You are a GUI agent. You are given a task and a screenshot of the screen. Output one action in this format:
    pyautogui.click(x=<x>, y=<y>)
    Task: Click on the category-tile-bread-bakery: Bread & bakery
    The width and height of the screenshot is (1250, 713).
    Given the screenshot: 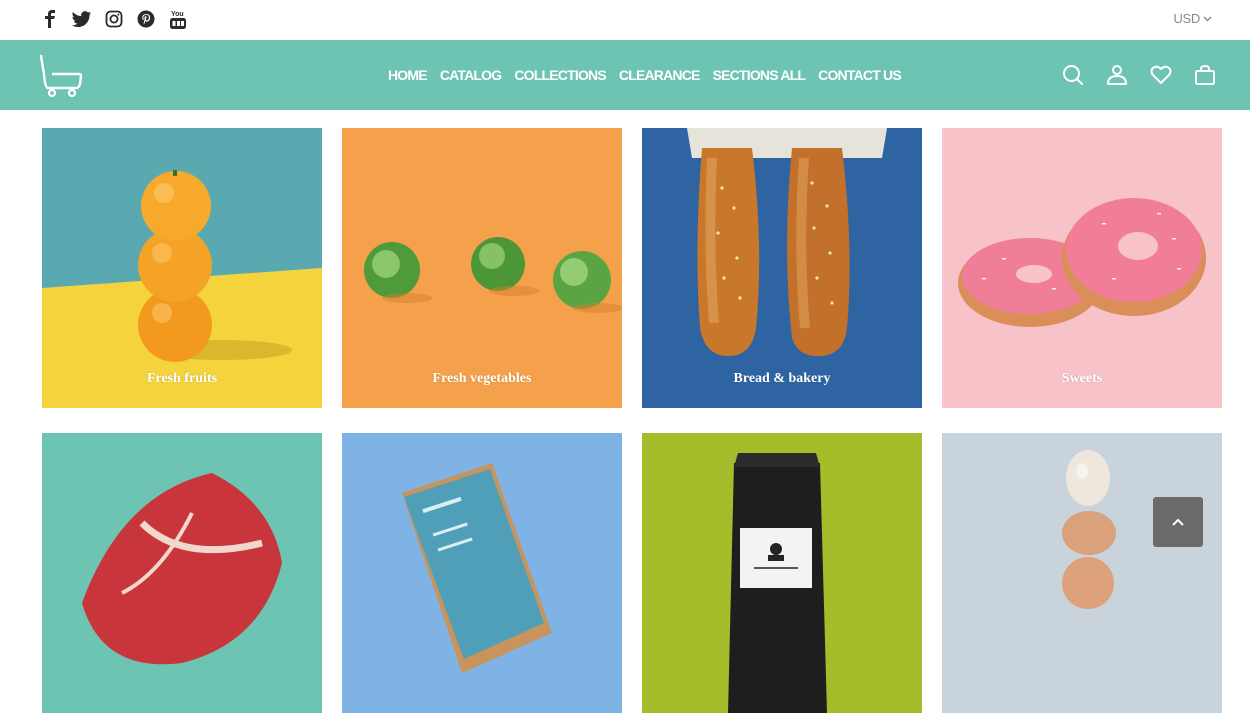 What is the action you would take?
    pyautogui.click(x=782, y=268)
    